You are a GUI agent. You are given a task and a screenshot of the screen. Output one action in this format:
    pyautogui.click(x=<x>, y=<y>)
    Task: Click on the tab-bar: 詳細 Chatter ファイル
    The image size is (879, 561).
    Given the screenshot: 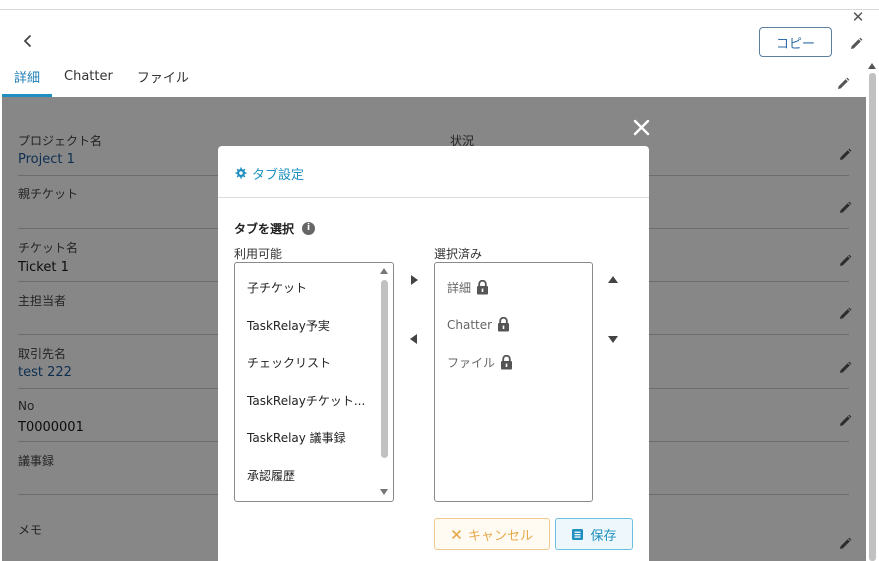 What is the action you would take?
    pyautogui.click(x=101, y=78)
    